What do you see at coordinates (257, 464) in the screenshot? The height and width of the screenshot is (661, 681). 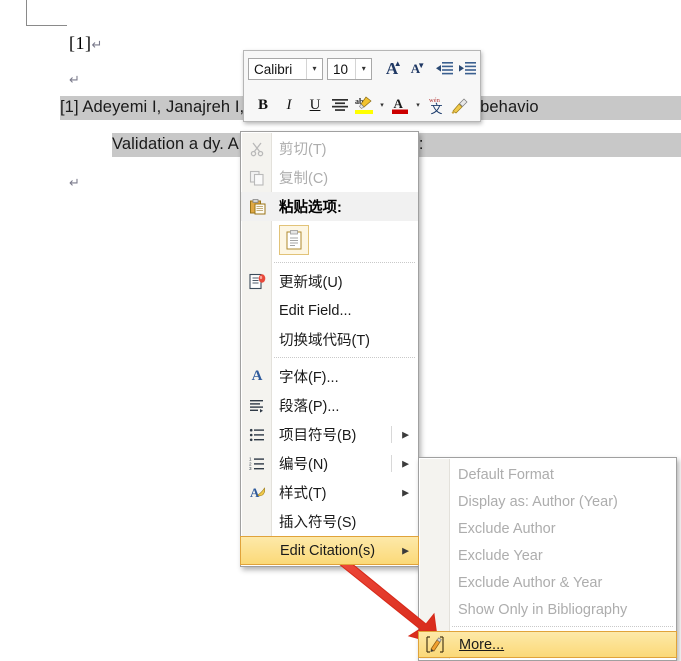 I see `numbering-icon: 1 2 3` at bounding box center [257, 464].